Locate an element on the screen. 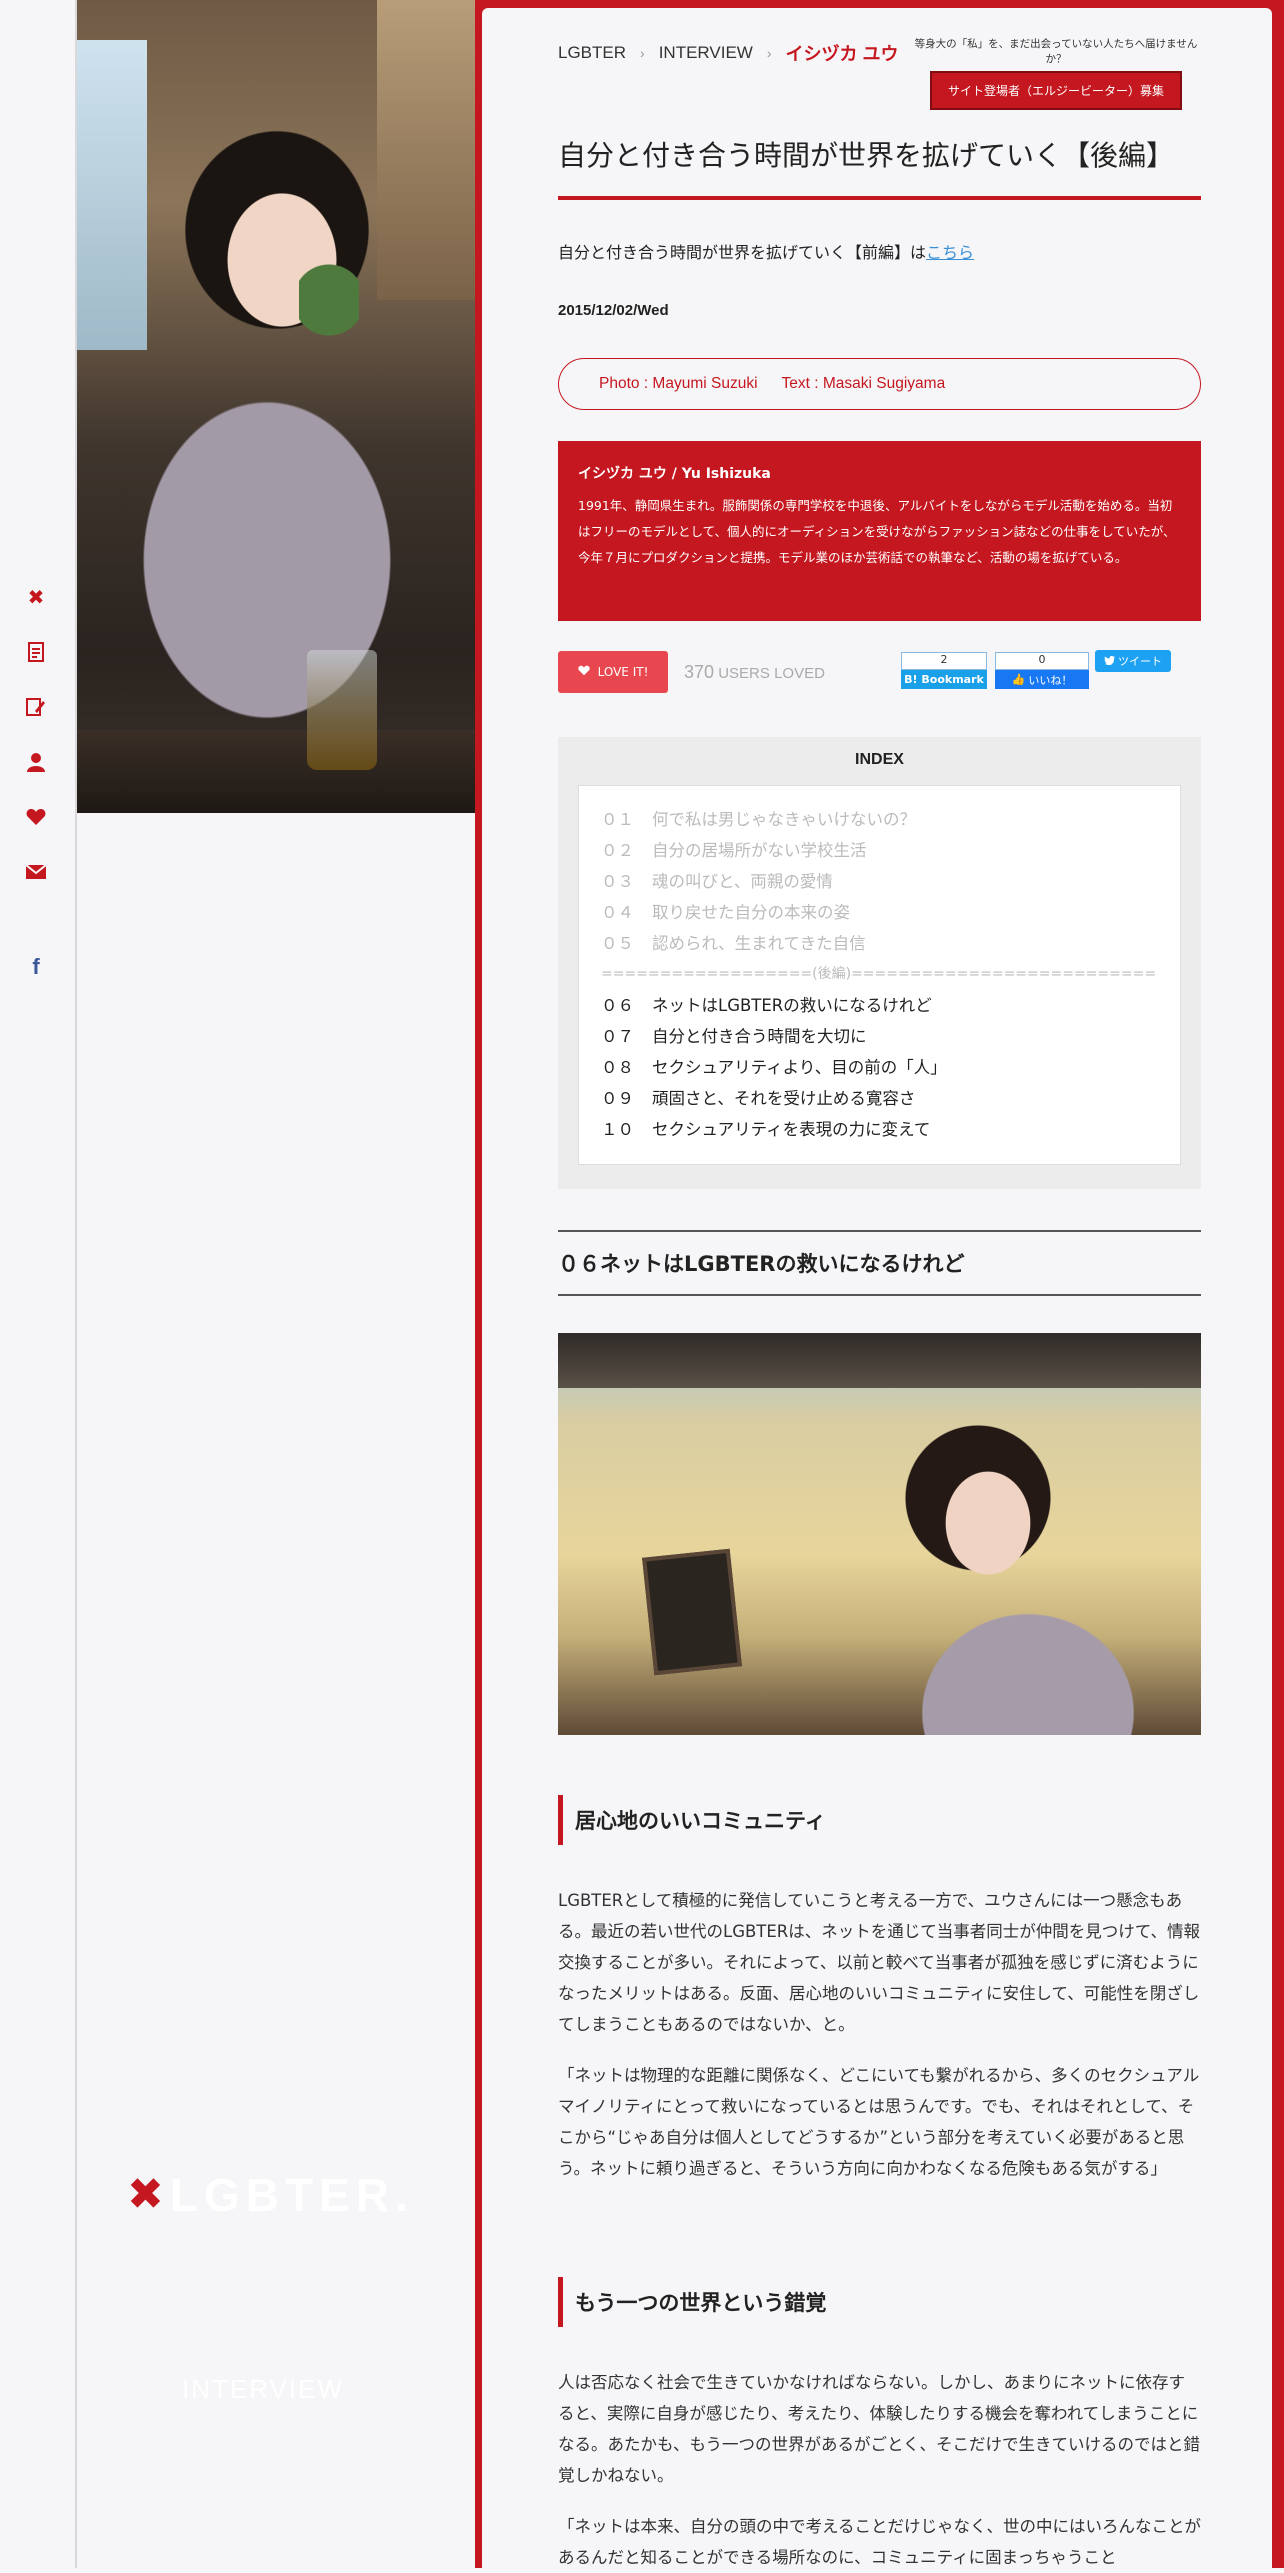 Image resolution: width=1284 pixels, height=2573 pixels. tweet-label: ツイート is located at coordinates (1140, 661).